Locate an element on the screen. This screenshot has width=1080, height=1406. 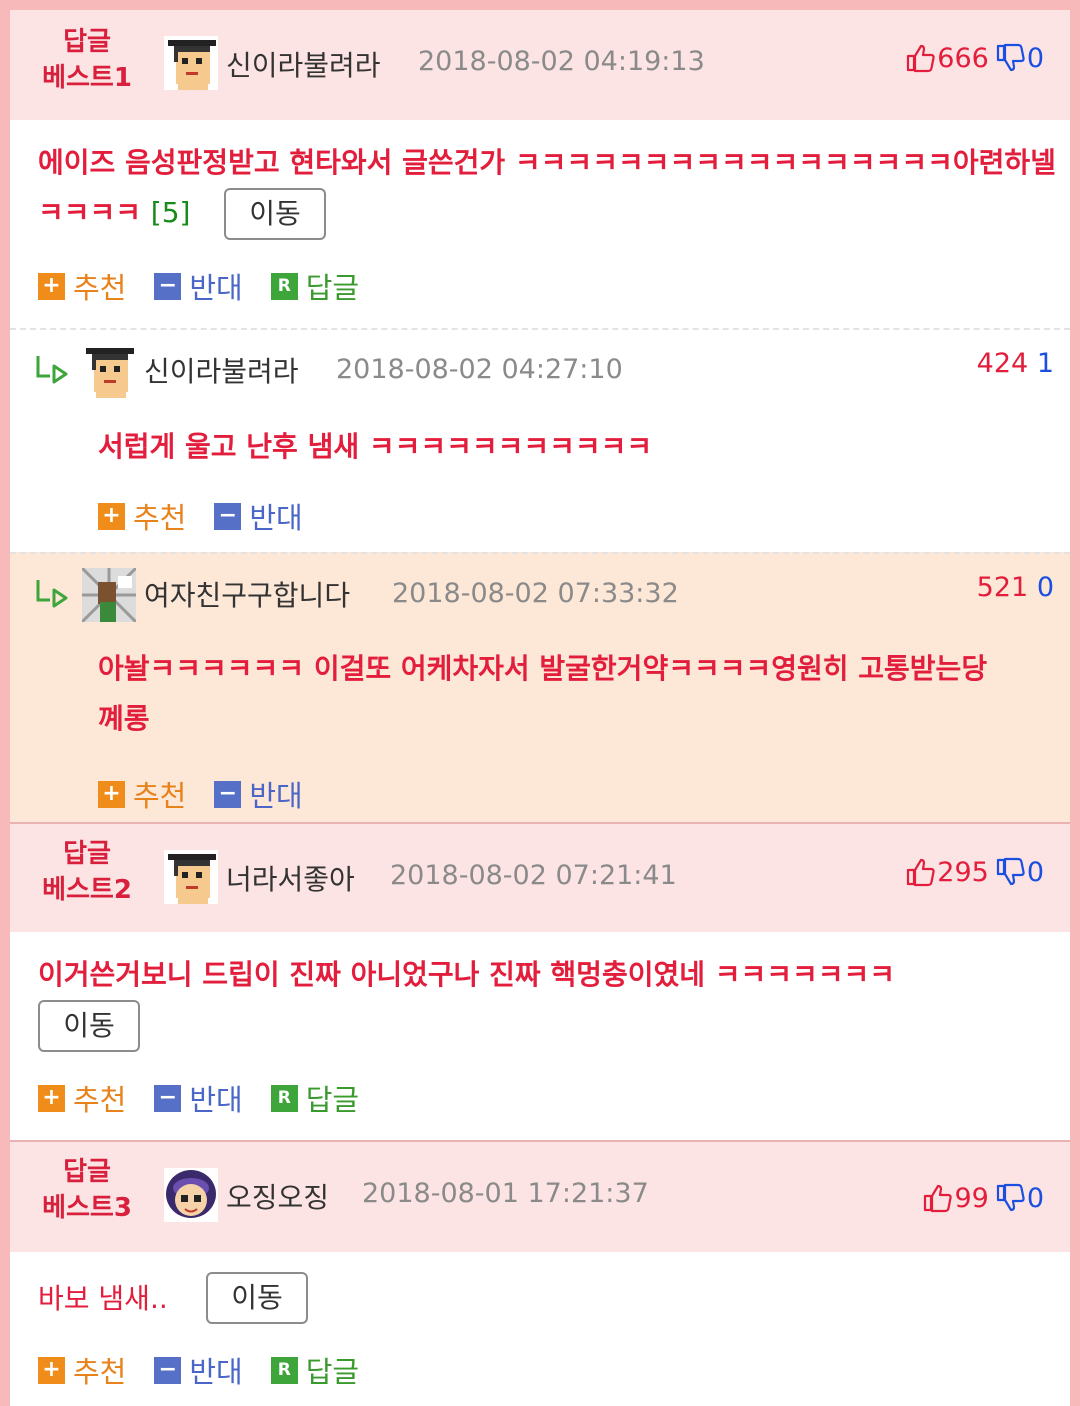
user-nickname: 여자친구구합니다 is located at coordinates (247, 594).